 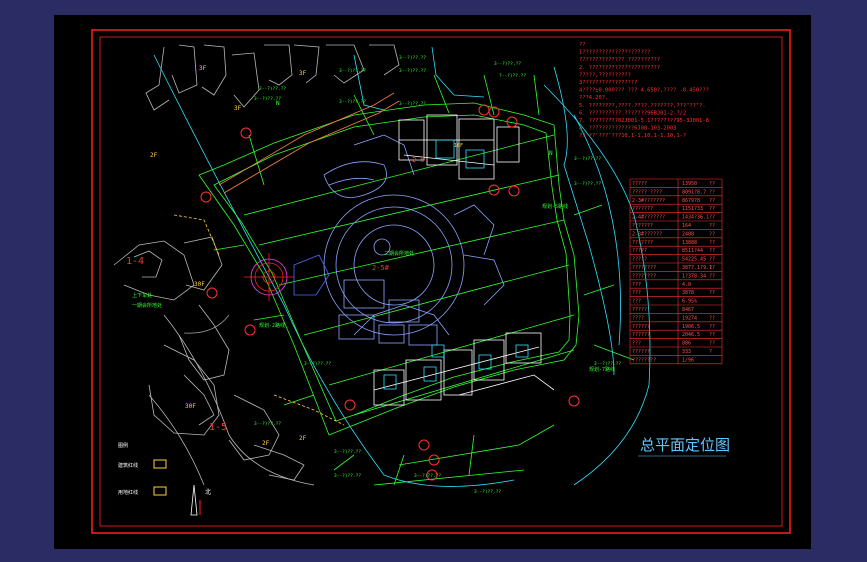 What do you see at coordinates (688, 310) in the screenshot?
I see `table-cell-value: 8467` at bounding box center [688, 310].